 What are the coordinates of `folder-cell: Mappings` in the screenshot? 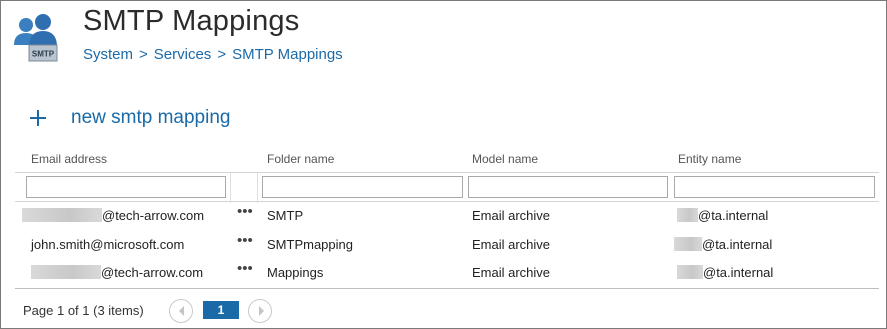 It's located at (295, 272).